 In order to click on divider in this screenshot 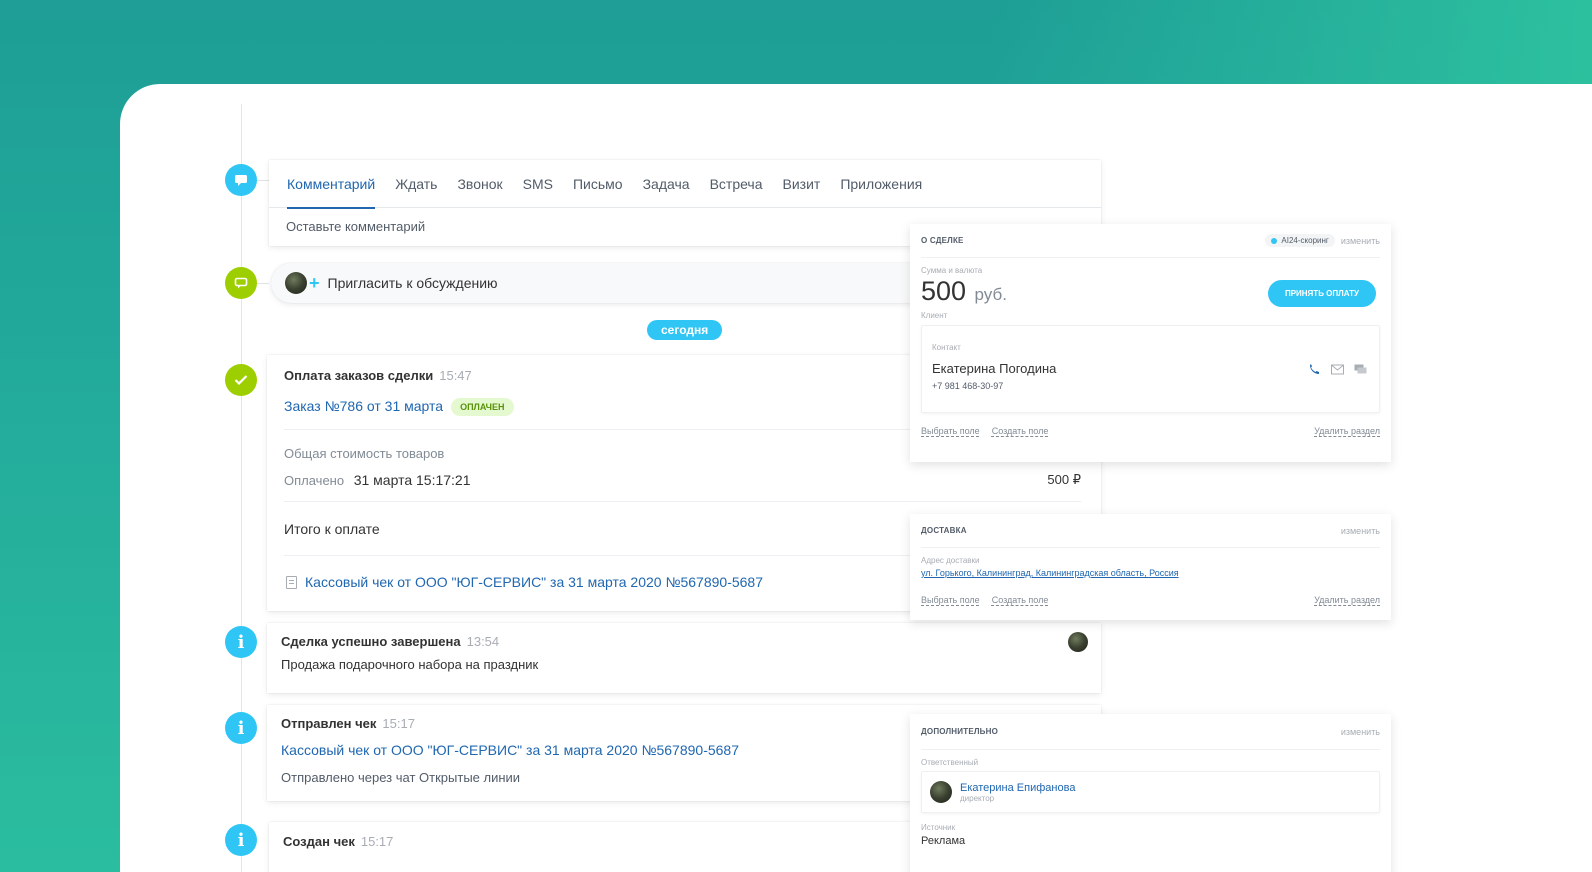, I will do `click(682, 501)`.